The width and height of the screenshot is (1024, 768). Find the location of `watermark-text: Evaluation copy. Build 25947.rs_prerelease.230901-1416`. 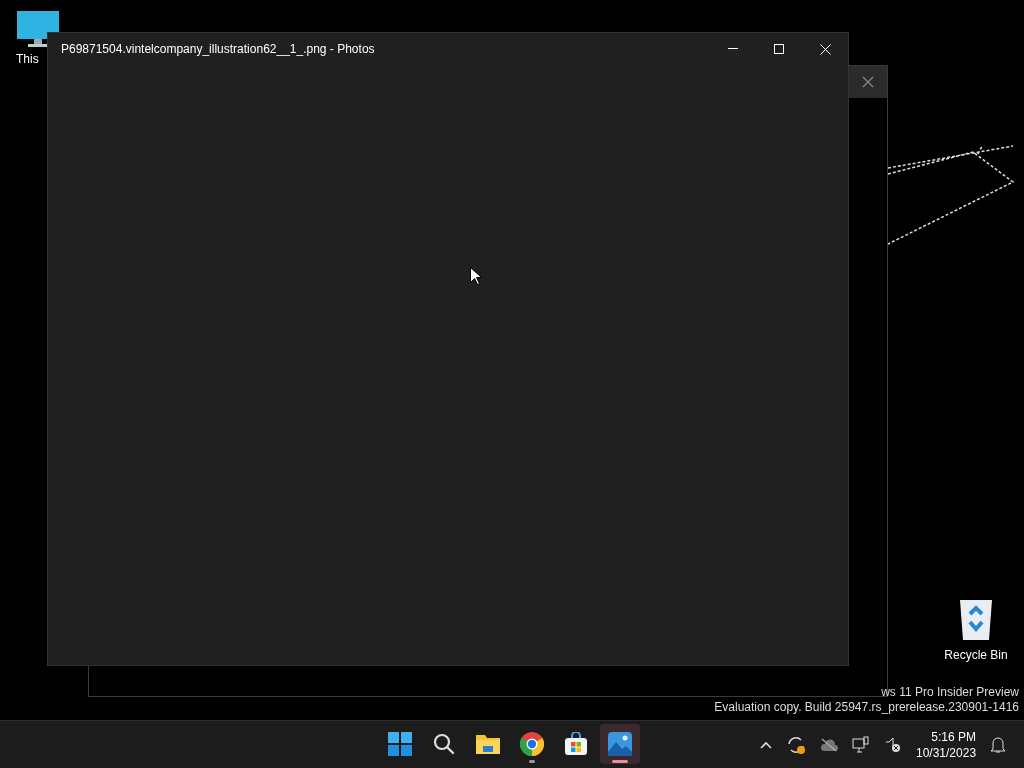

watermark-text: Evaluation copy. Build 25947.rs_prerelease.230901-1416 is located at coordinates (866, 707).